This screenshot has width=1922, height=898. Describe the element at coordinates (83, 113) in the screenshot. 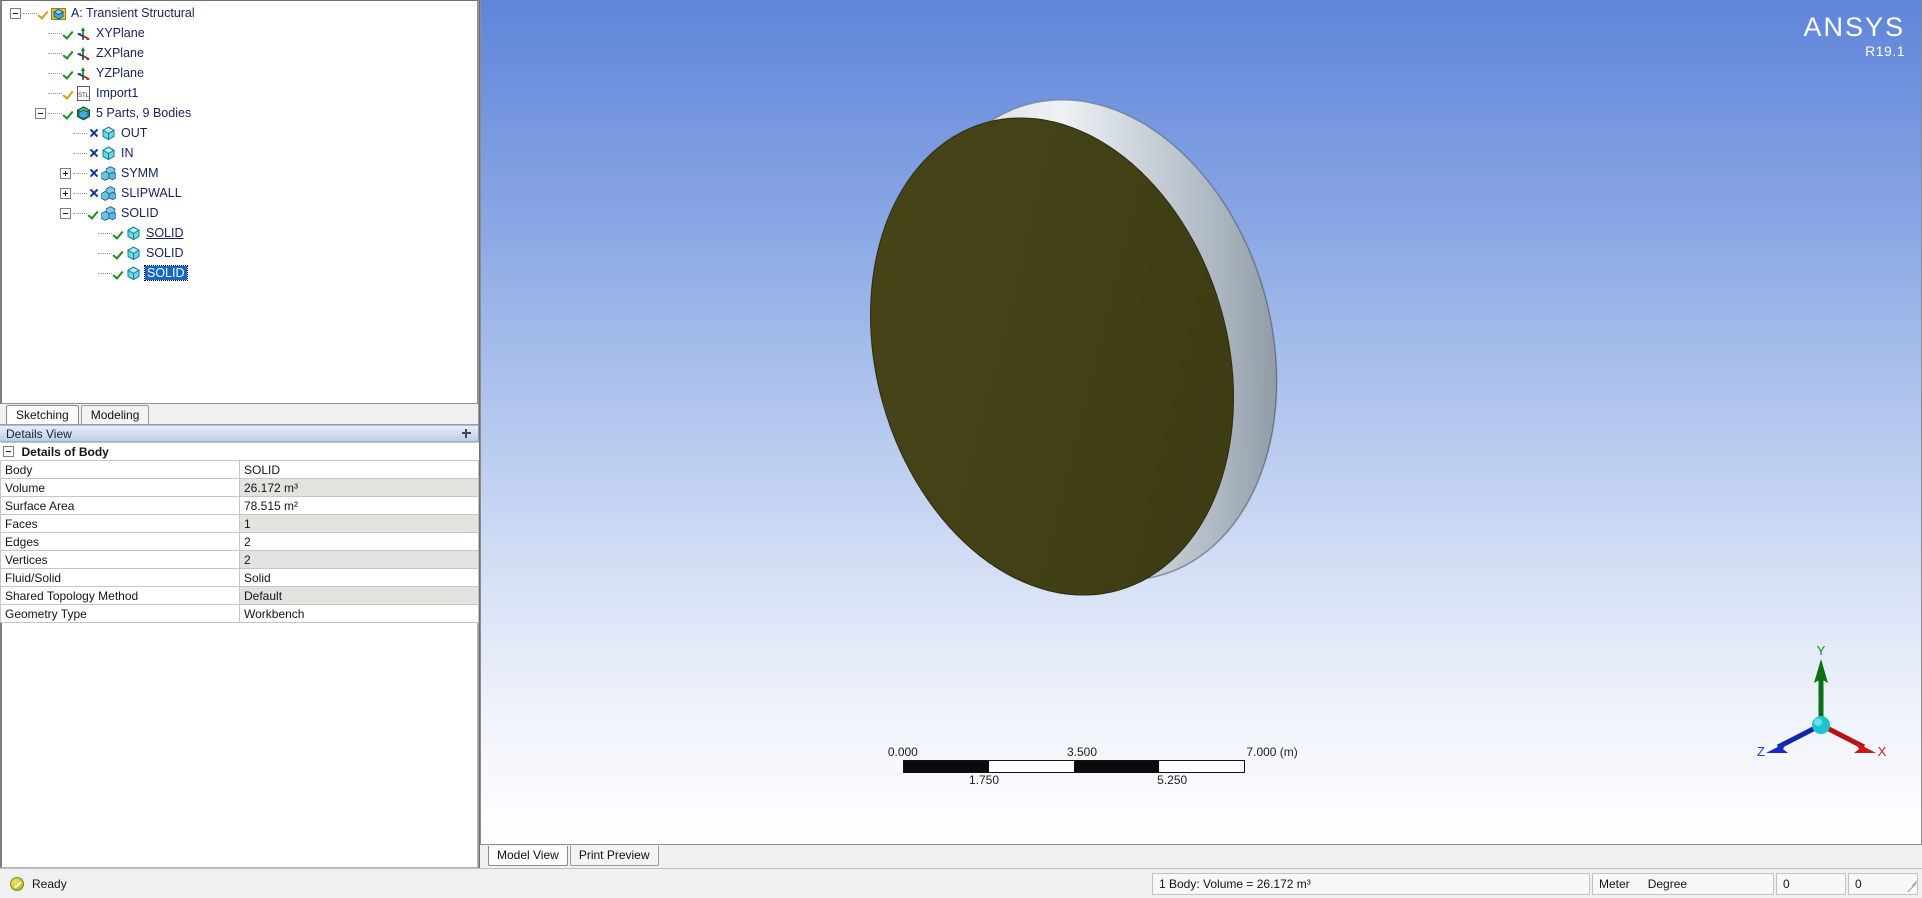

I see `parts-icon` at that location.